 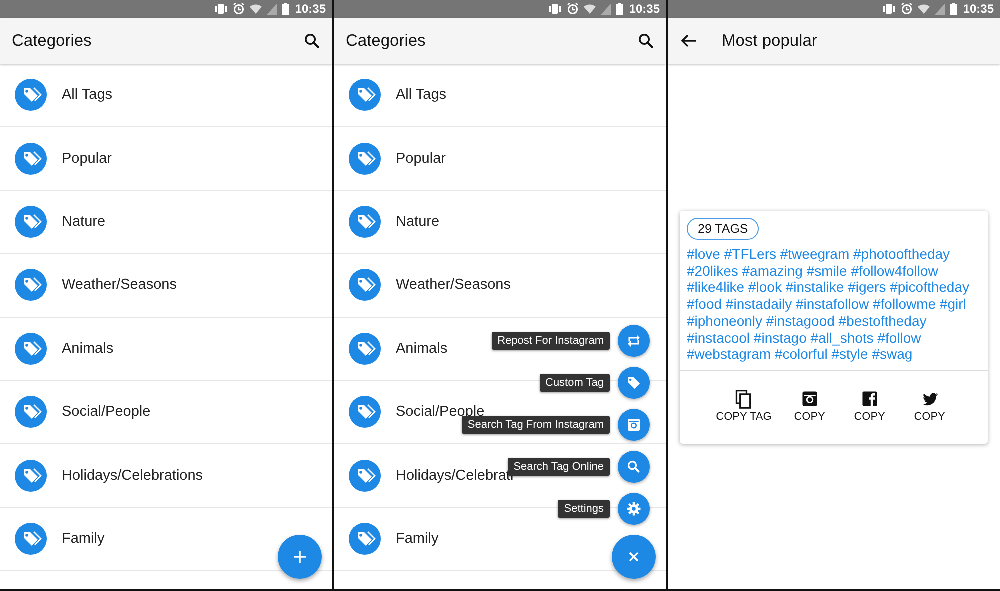 I want to click on camera-copy-button: COPY, so click(x=810, y=405).